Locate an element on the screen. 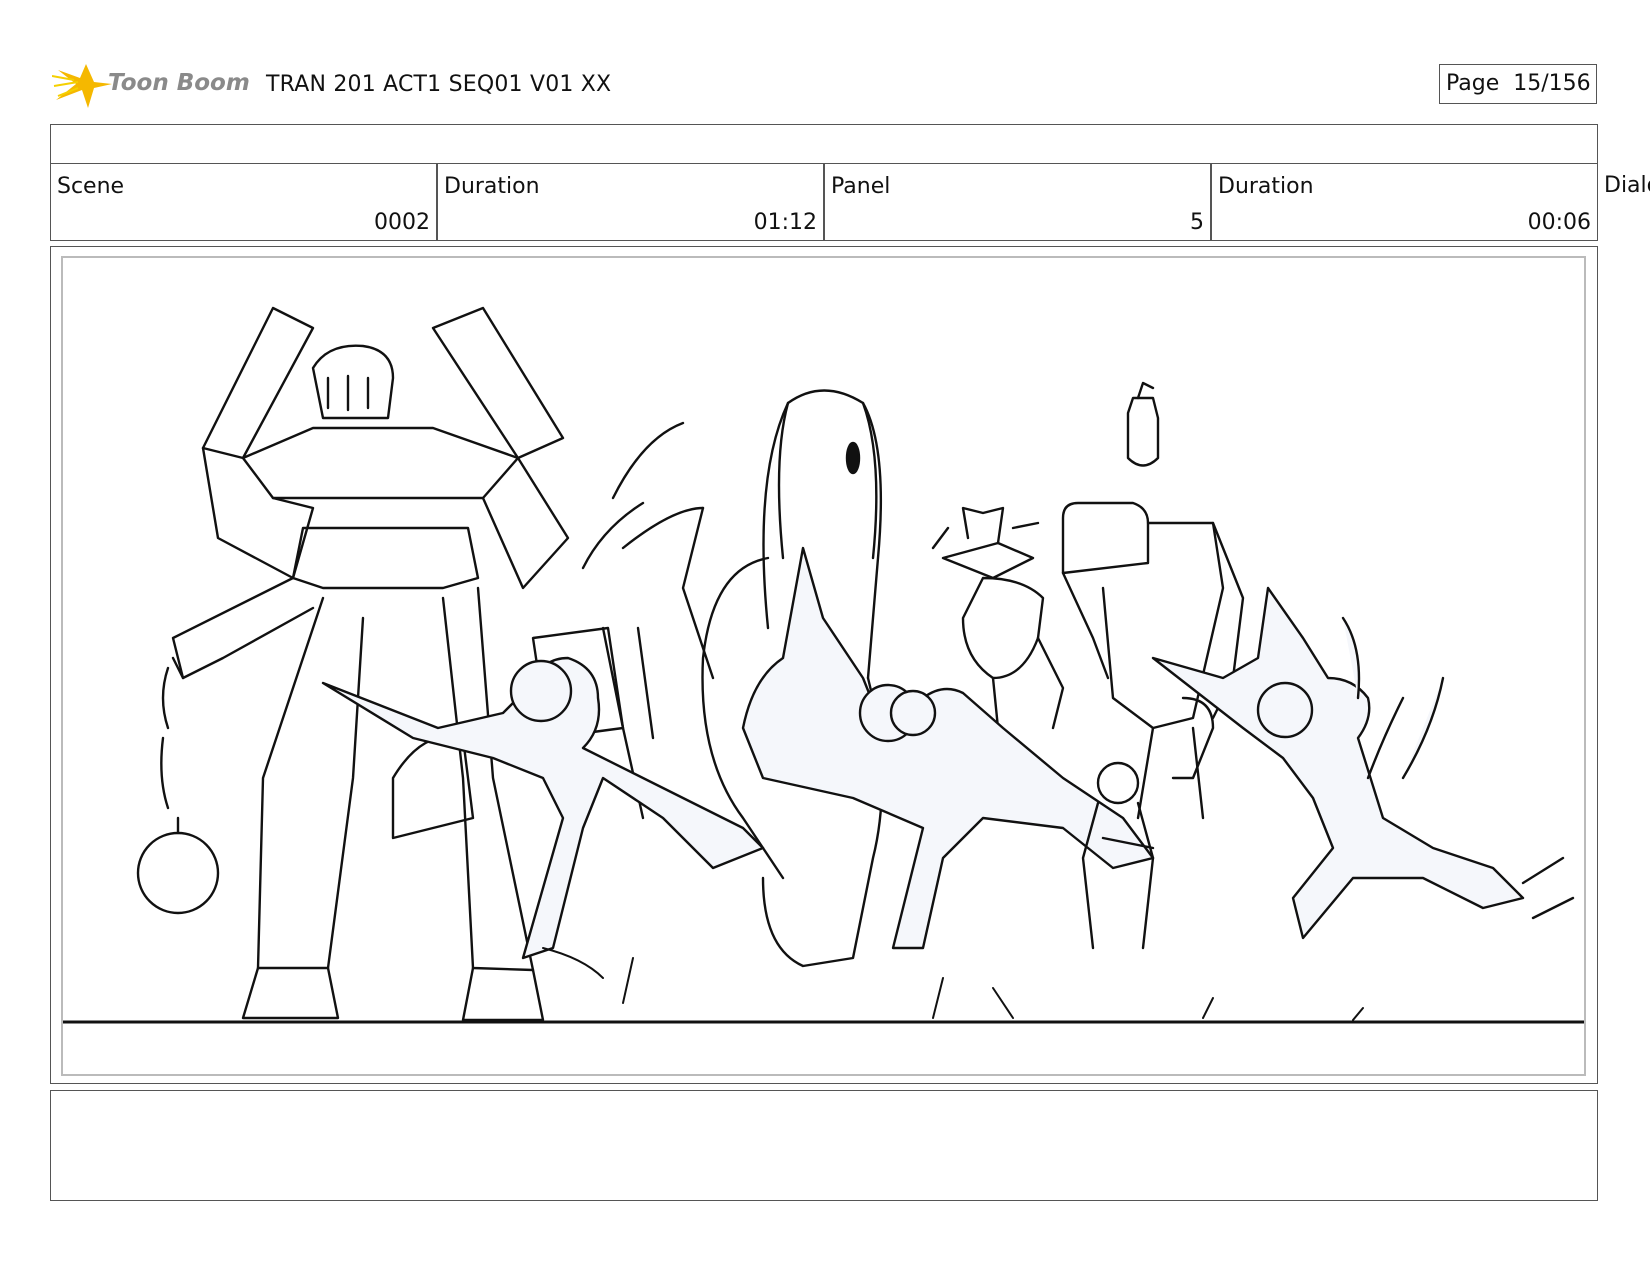  panel-duration-label: Duration is located at coordinates (1266, 186).